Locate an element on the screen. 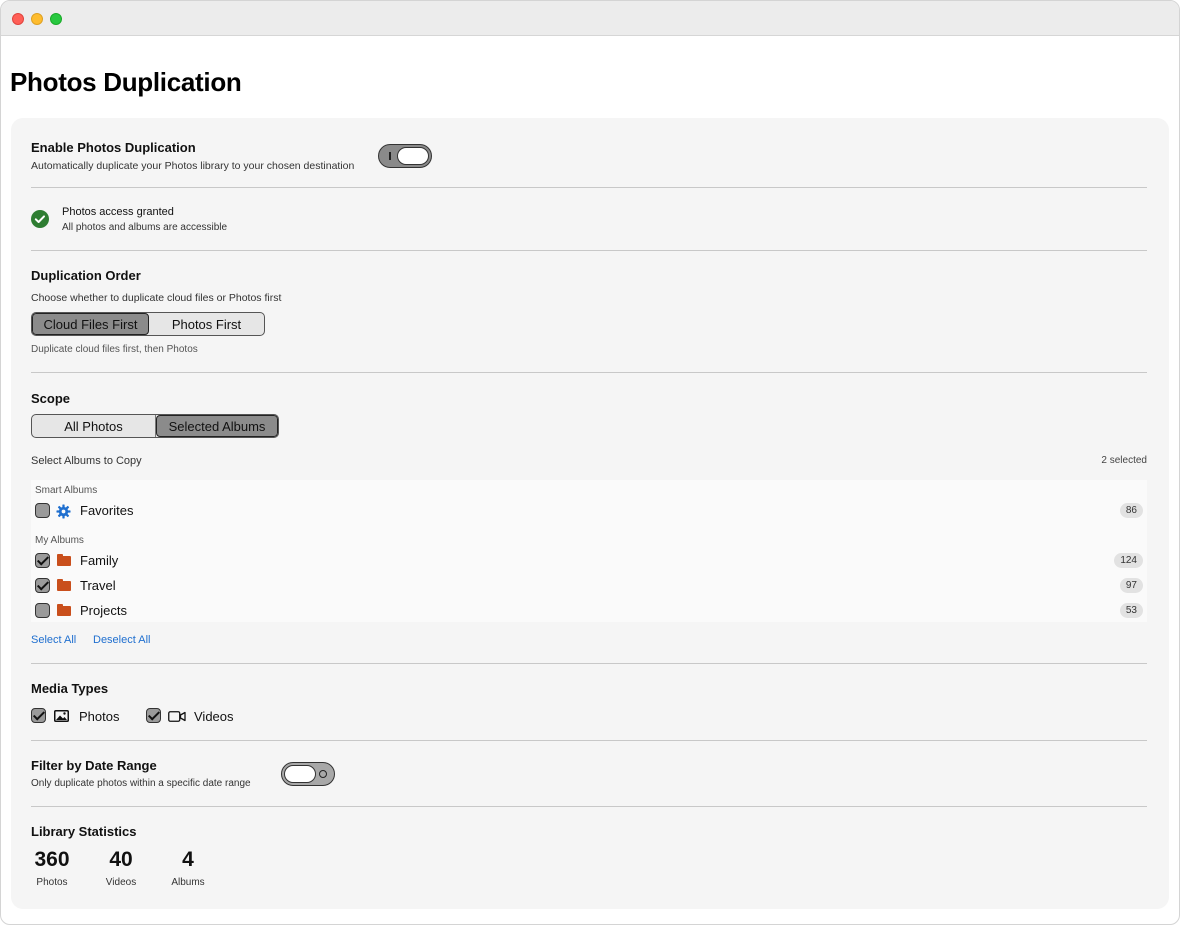 The height and width of the screenshot is (925, 1180). albums-selected-count: 2 selected is located at coordinates (1124, 460).